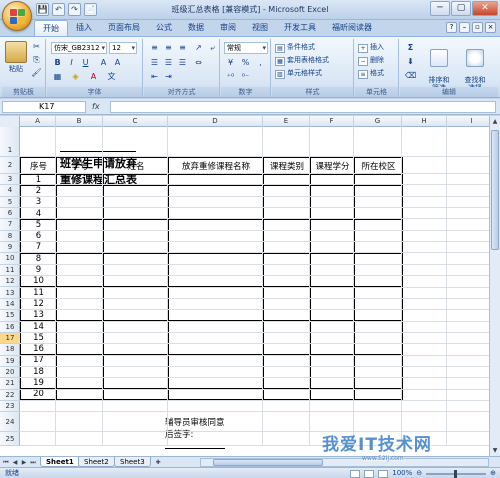 This screenshot has width=500, height=478. What do you see at coordinates (123, 48) in the screenshot?
I see `font-size-select: 12` at bounding box center [123, 48].